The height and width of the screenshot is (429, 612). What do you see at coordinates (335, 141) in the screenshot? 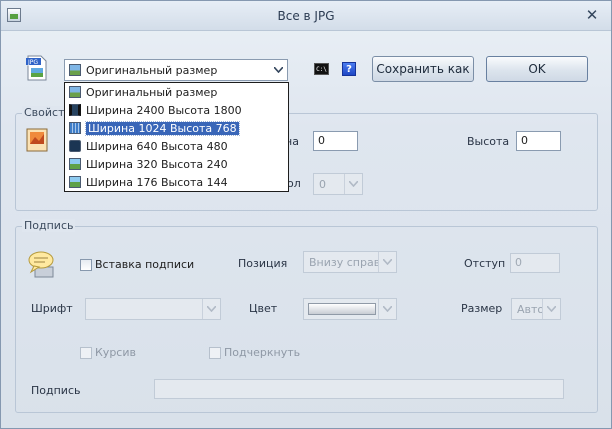
I see `width-input: 0` at bounding box center [335, 141].